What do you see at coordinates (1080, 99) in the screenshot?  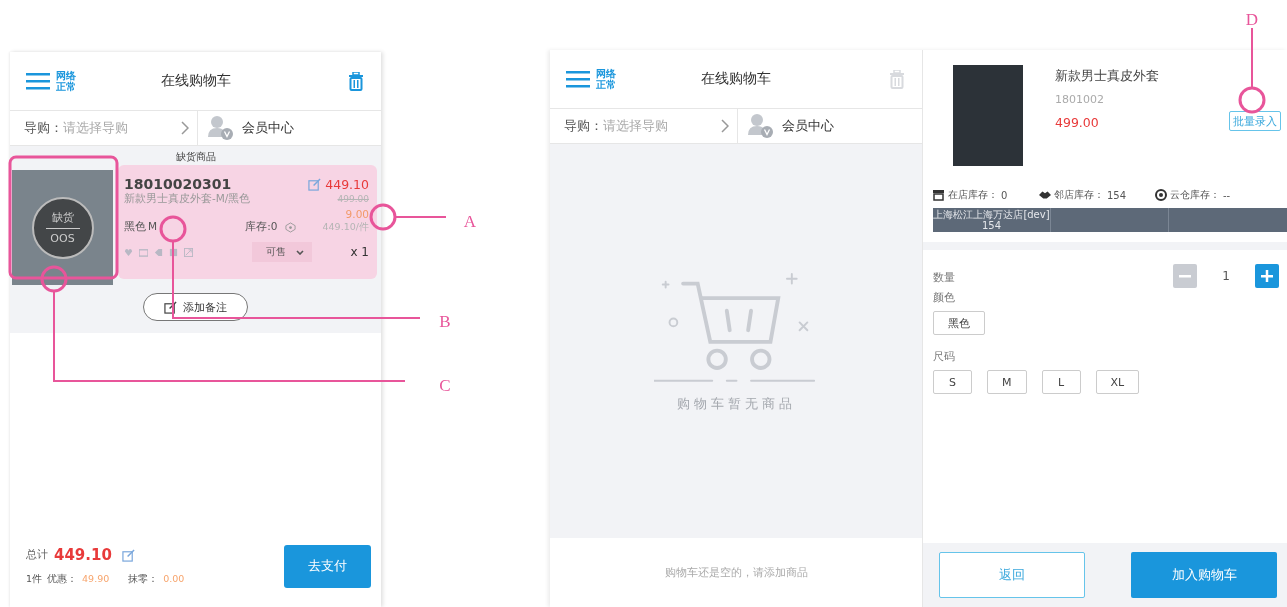 I see `product-code: 1801002` at bounding box center [1080, 99].